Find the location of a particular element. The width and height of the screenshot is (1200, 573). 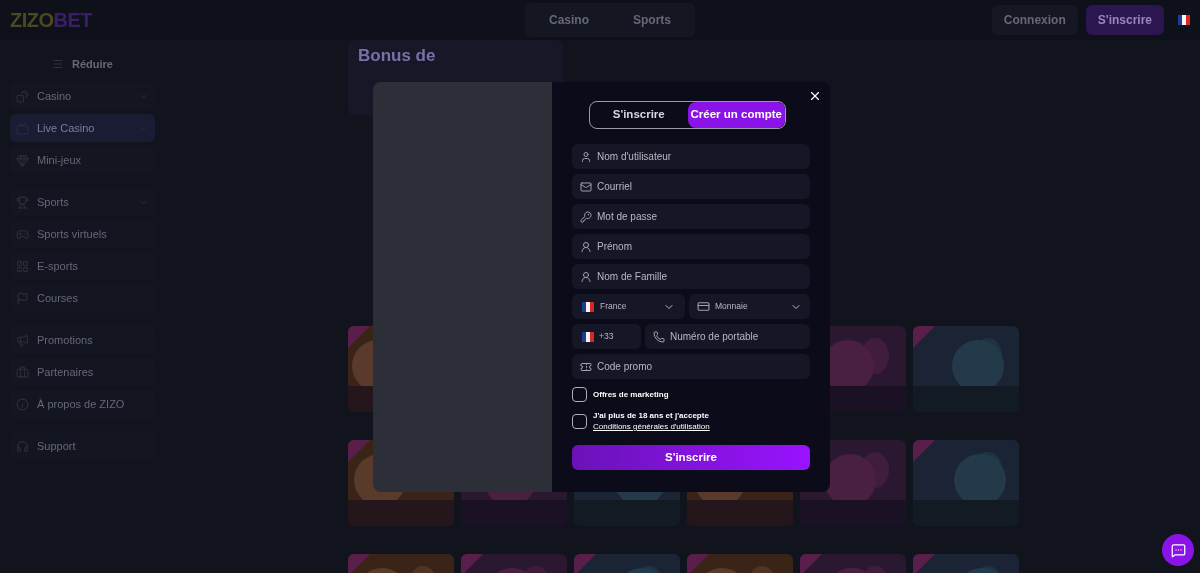

currency-select: Monnaie is located at coordinates (749, 306).